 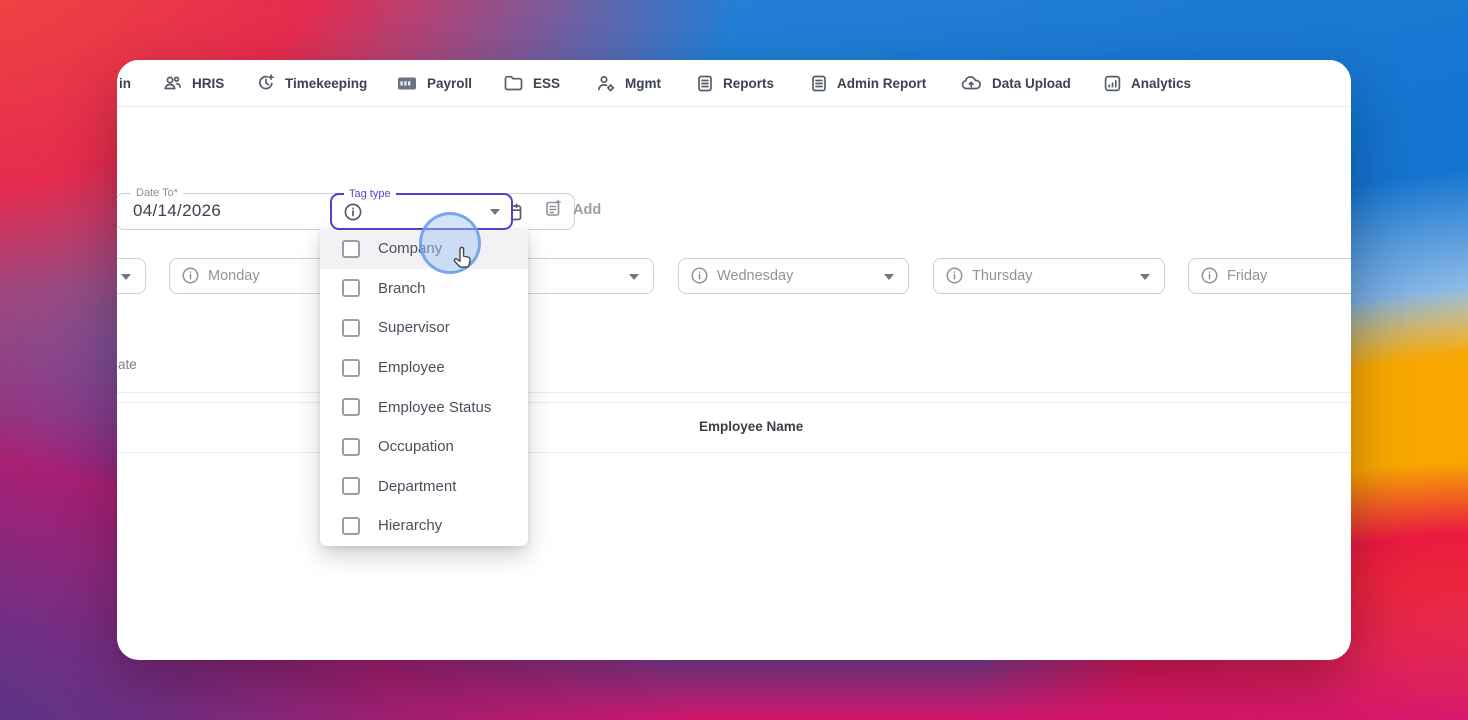 I want to click on nav-item-timekeeping: Timekeeping, so click(x=312, y=83).